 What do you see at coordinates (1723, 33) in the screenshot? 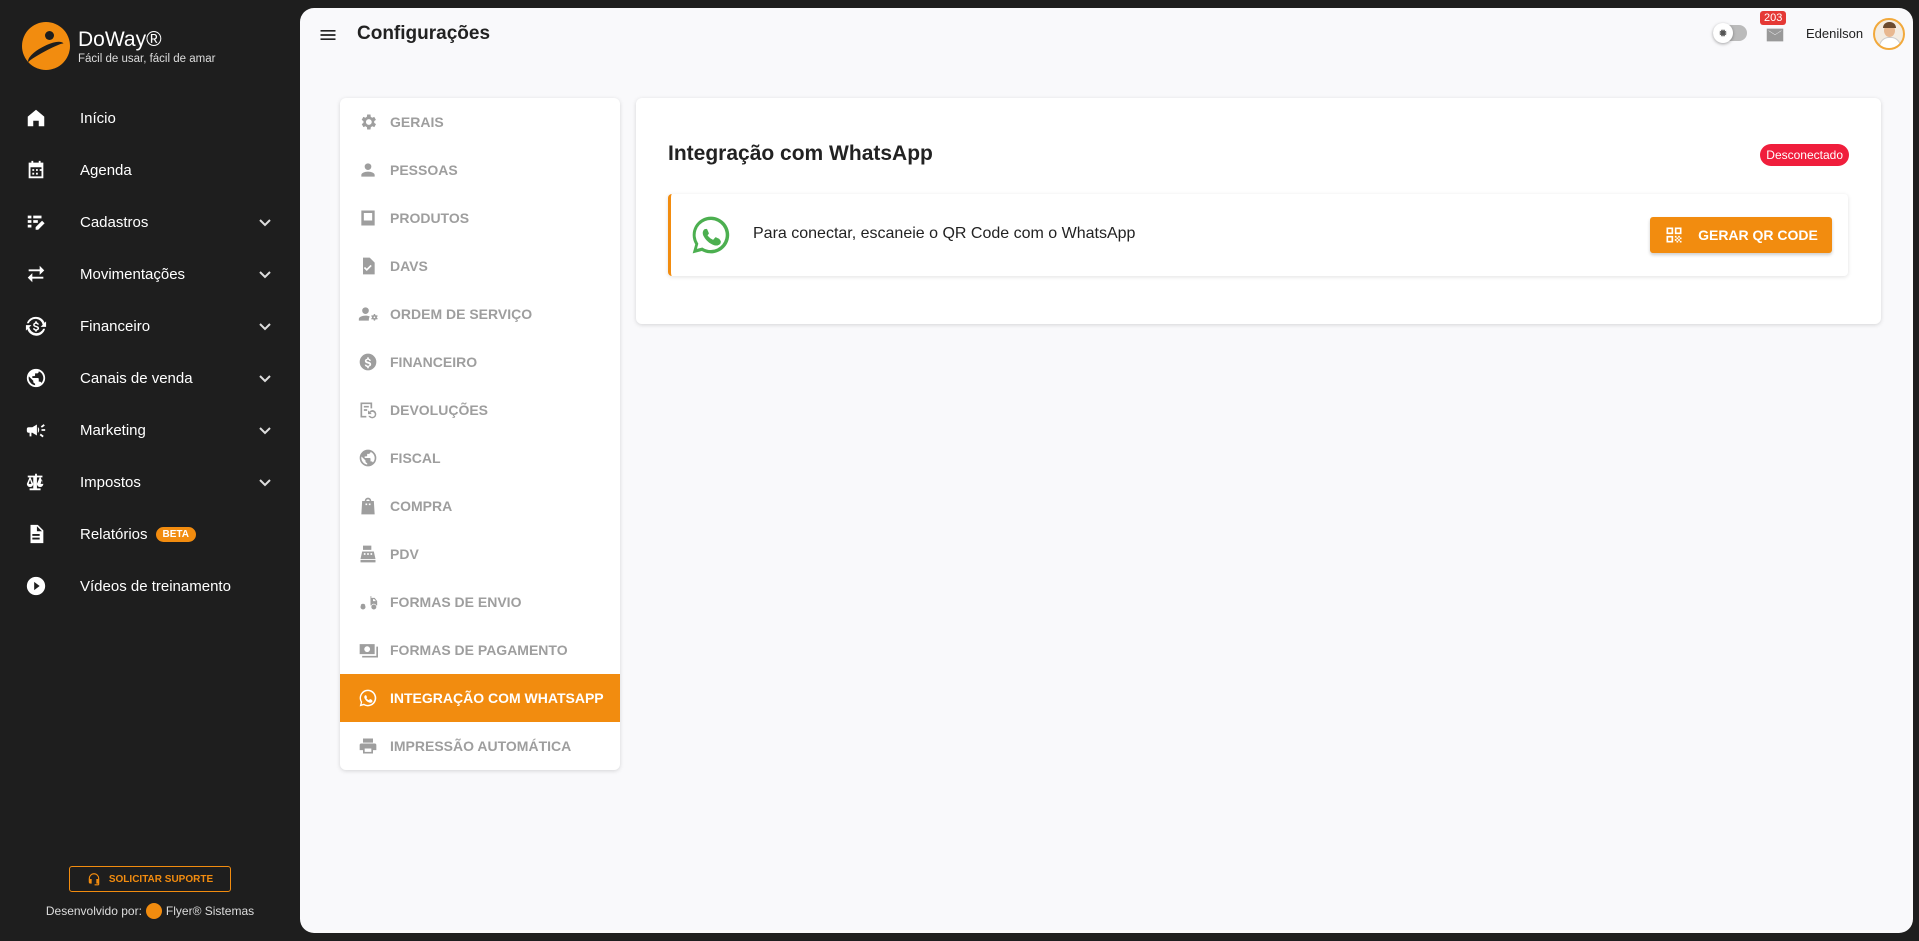
I see `sun-icon: ✹` at bounding box center [1723, 33].